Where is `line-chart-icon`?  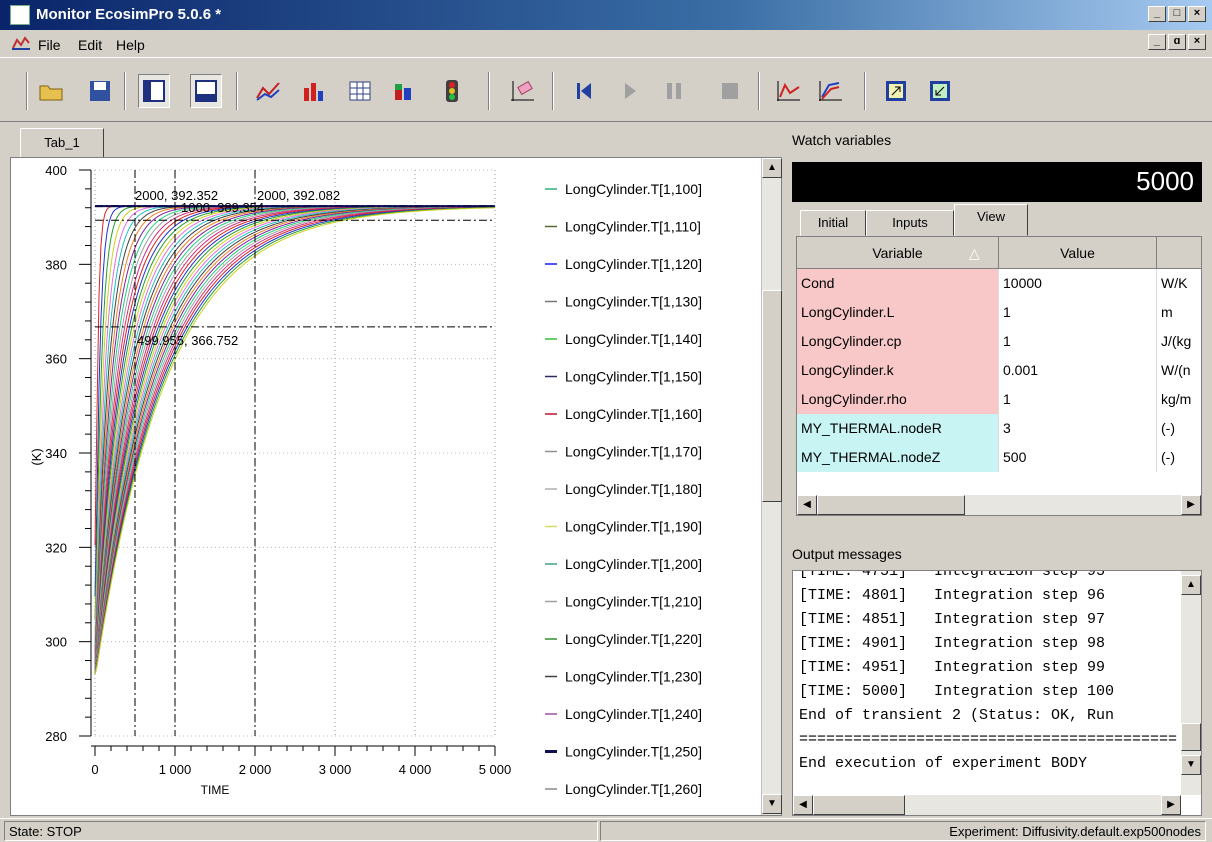 line-chart-icon is located at coordinates (268, 91).